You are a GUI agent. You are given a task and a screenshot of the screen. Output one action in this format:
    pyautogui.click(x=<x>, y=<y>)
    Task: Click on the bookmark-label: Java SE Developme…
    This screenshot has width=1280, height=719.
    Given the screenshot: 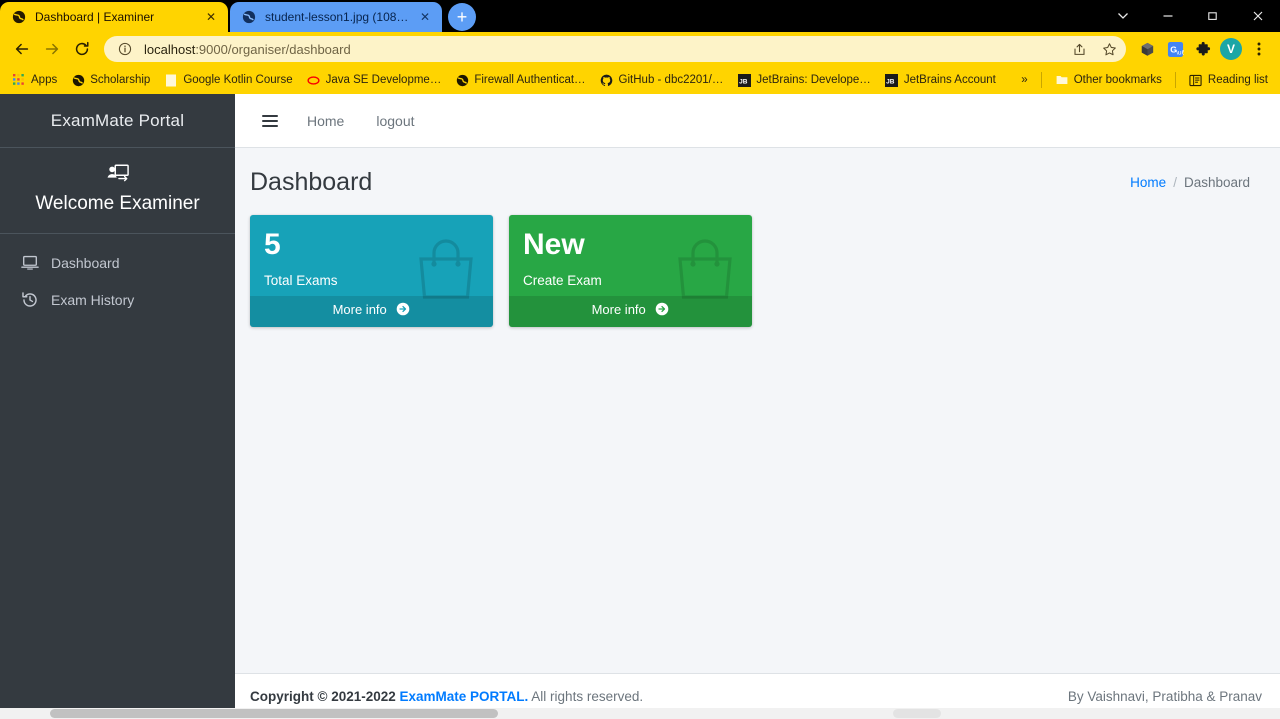 What is the action you would take?
    pyautogui.click(x=383, y=80)
    